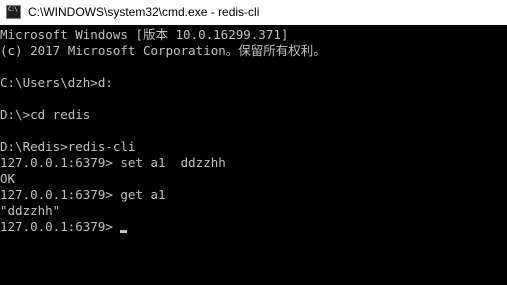  What do you see at coordinates (8, 178) in the screenshot?
I see `console-line-ok-response: OK` at bounding box center [8, 178].